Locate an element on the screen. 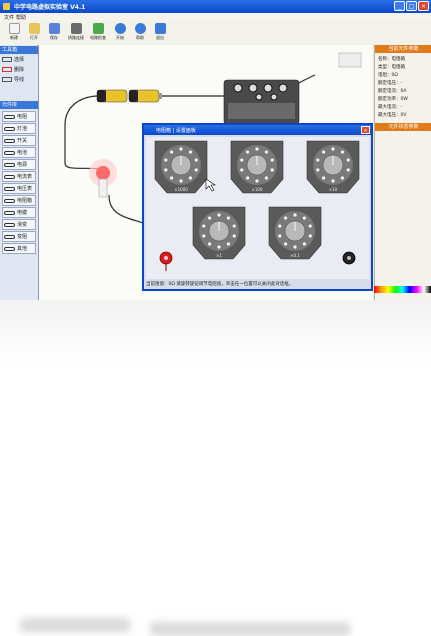 This screenshot has height=636, width=431. resistance-knob: ×10 is located at coordinates (333, 167).